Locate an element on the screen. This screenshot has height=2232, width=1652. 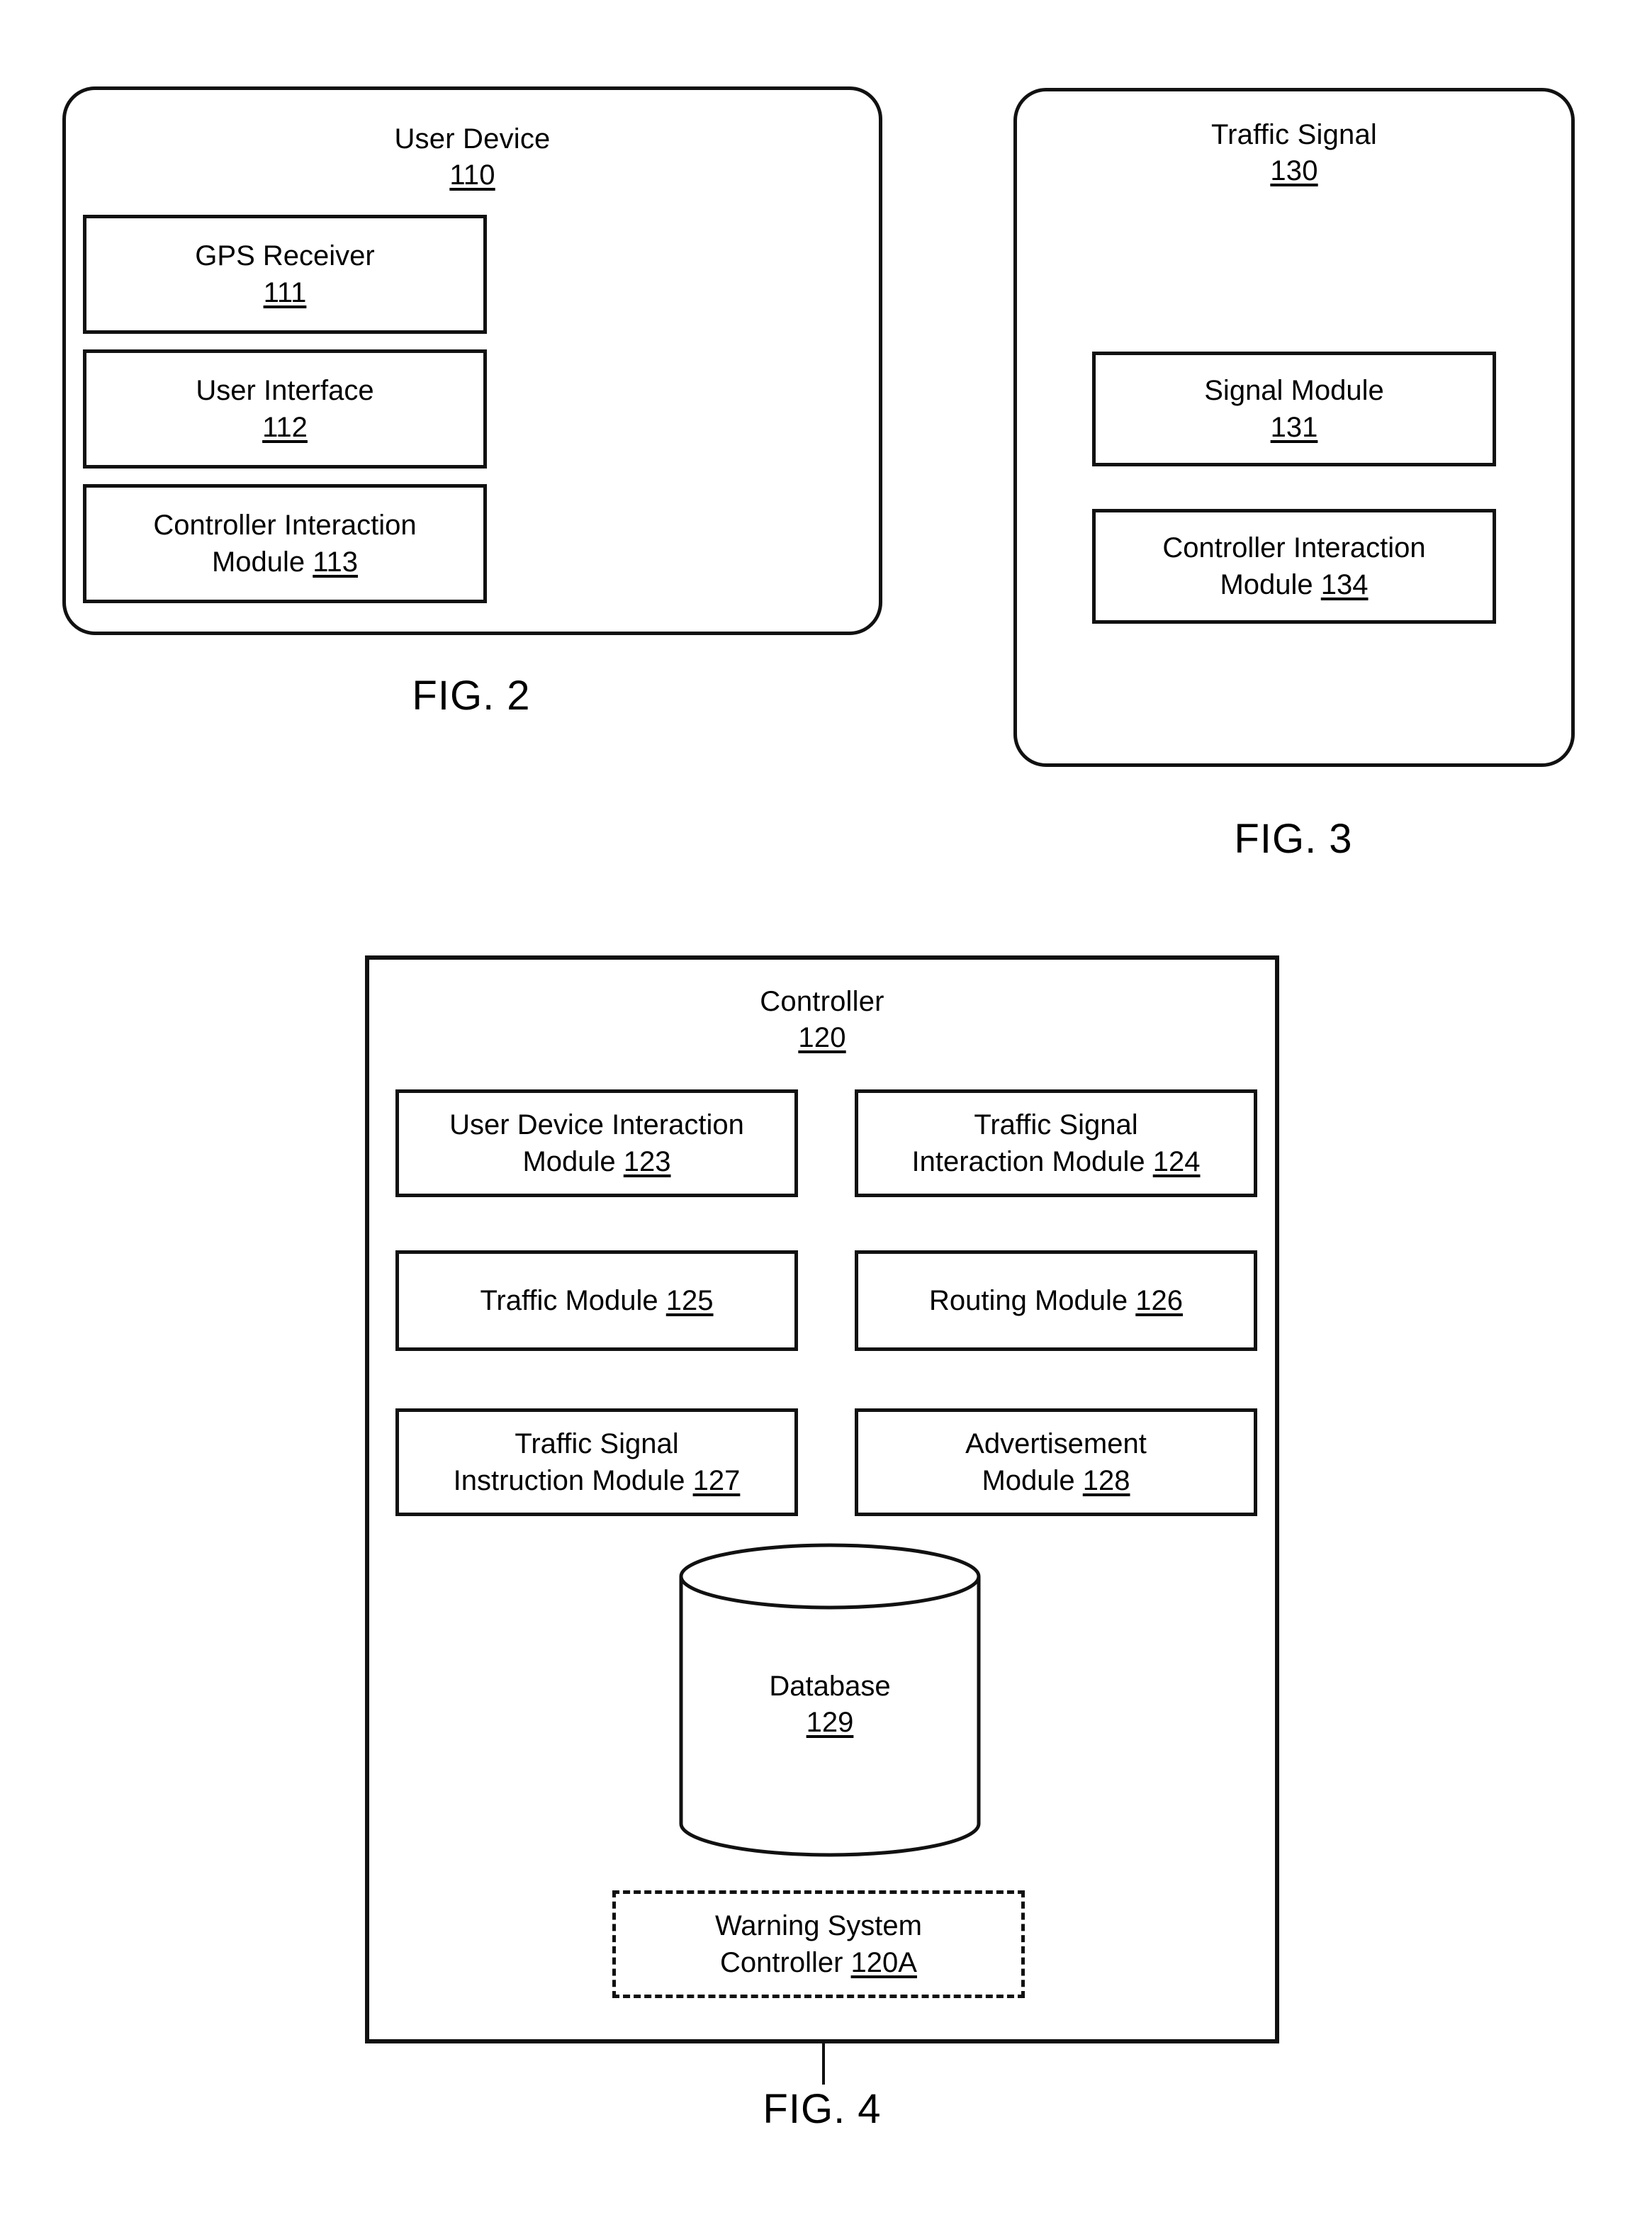
module-traffic-ref: 125 is located at coordinates (689, 1300).